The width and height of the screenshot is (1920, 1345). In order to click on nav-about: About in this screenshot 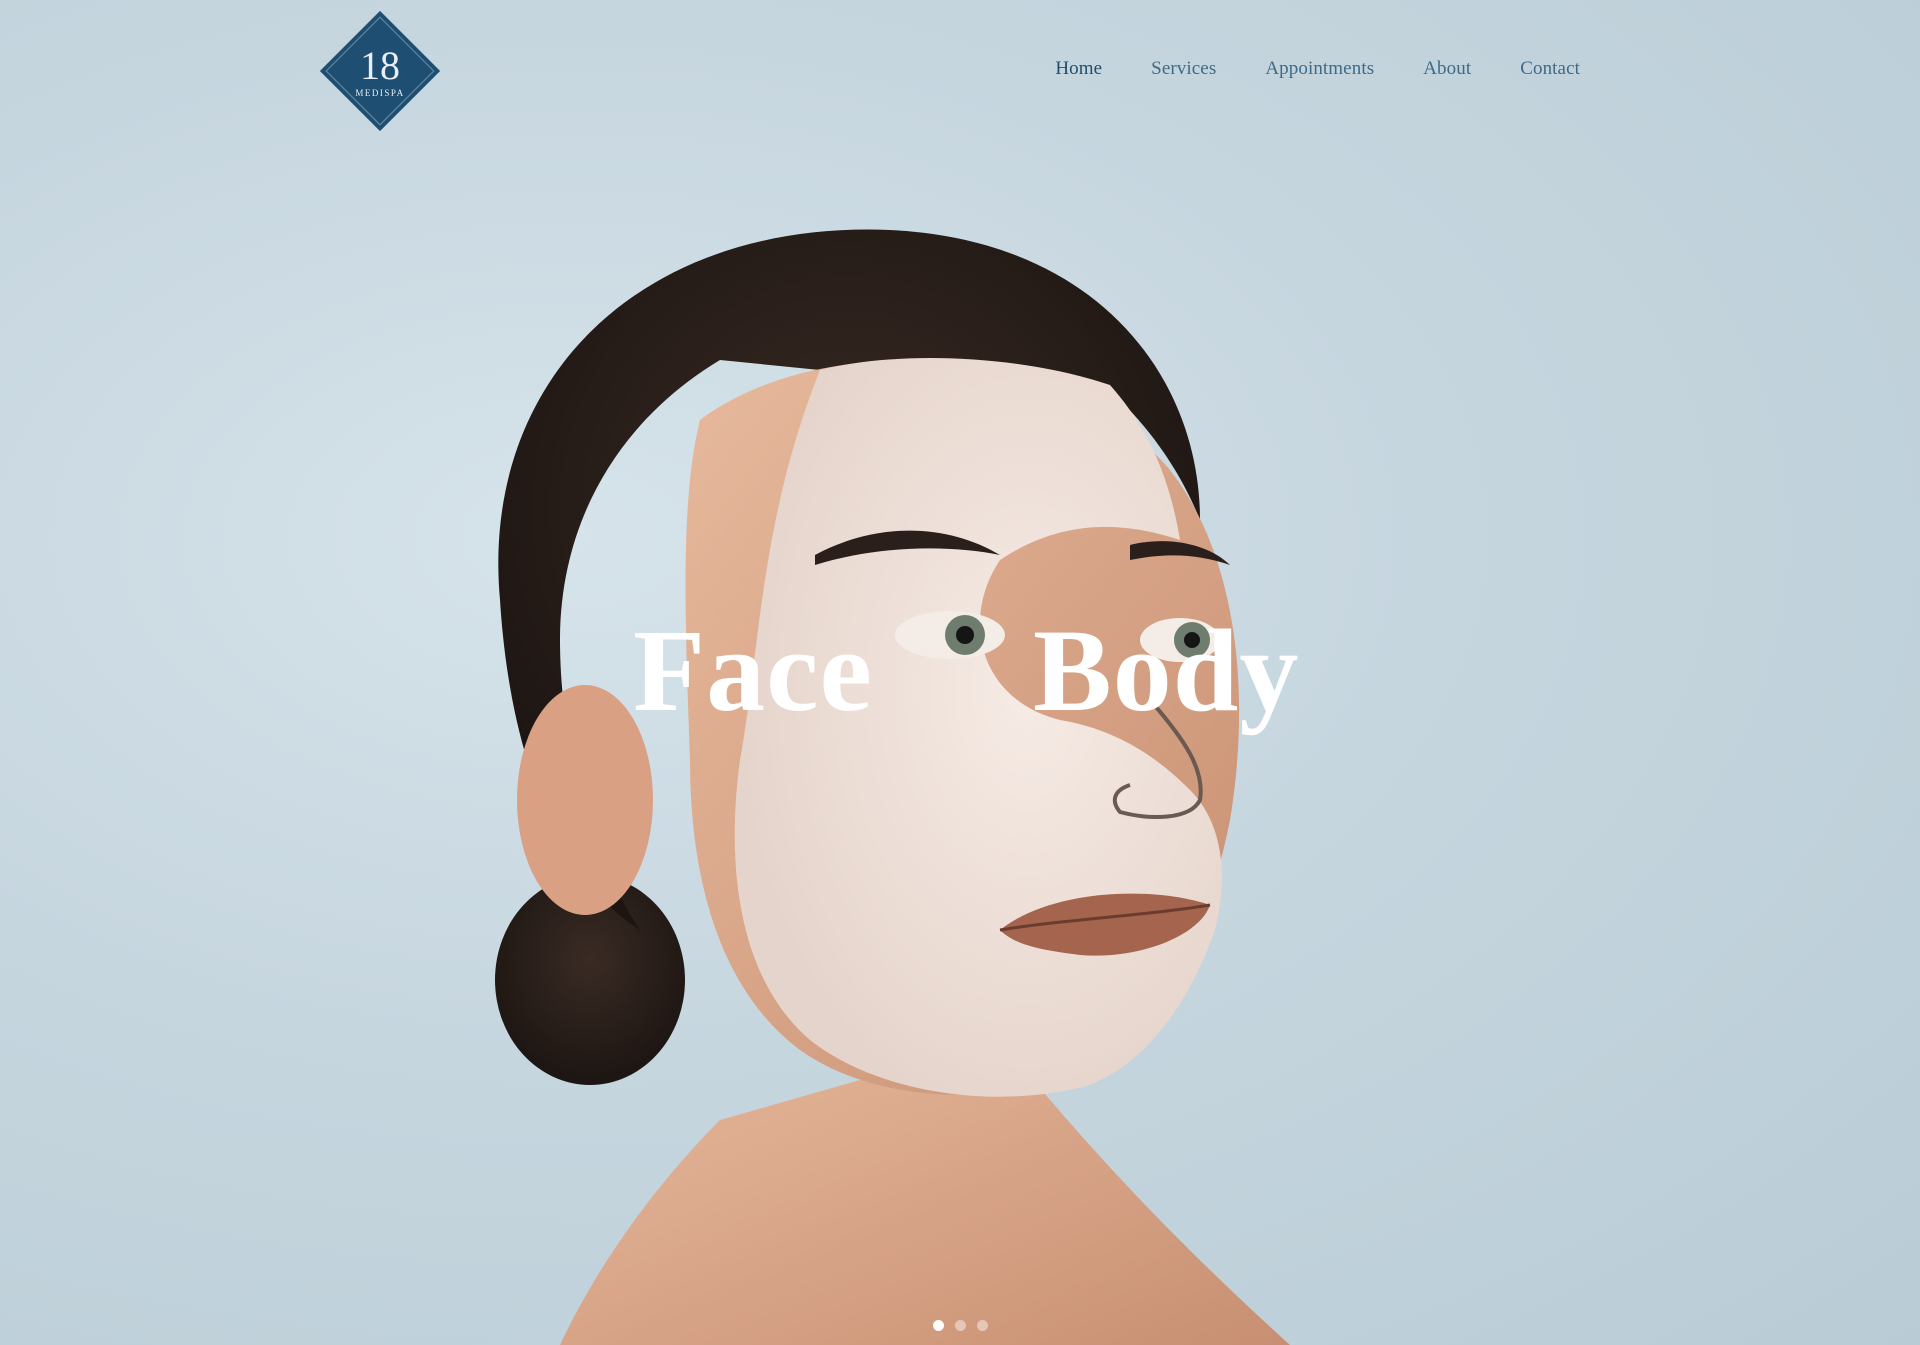, I will do `click(1447, 69)`.